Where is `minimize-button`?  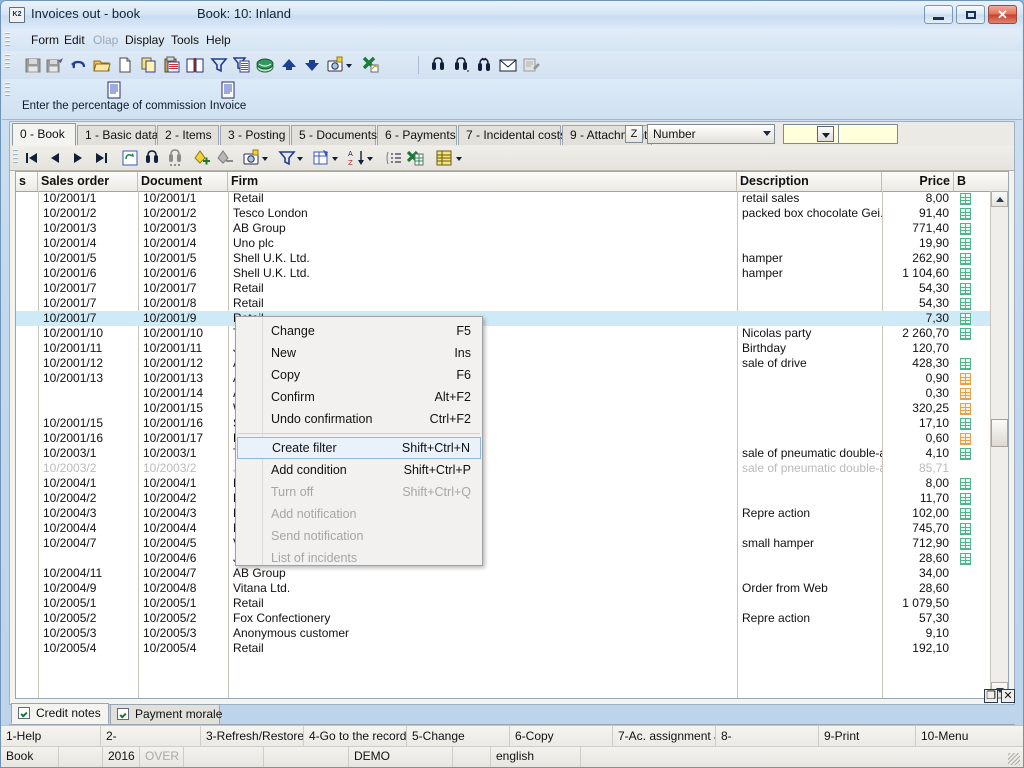
minimize-button is located at coordinates (938, 14).